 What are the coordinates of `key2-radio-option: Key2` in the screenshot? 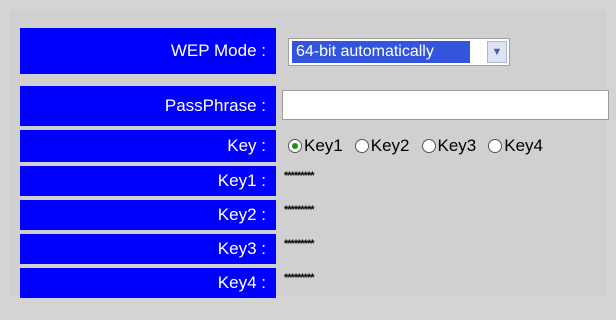 It's located at (382, 146).